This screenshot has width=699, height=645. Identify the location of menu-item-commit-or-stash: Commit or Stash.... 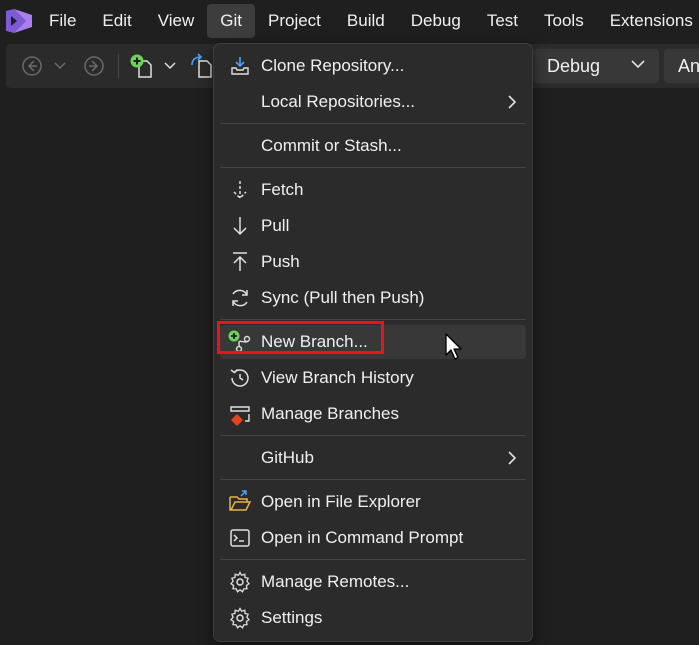
(373, 146).